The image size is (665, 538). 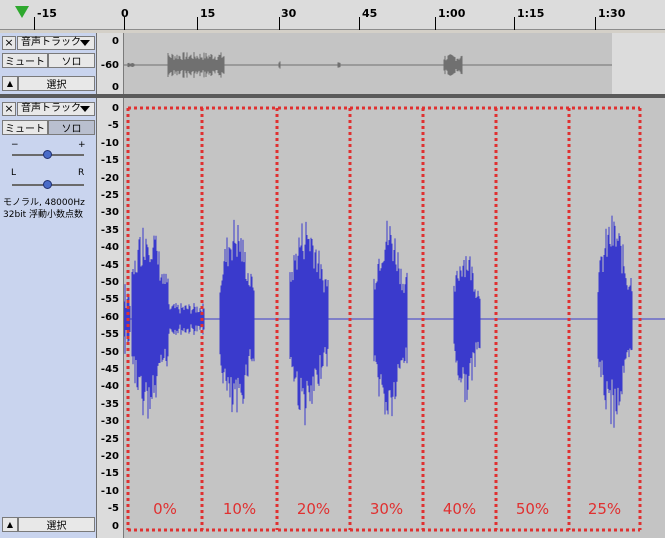 What do you see at coordinates (604, 509) in the screenshot?
I see `segment-label: 25%` at bounding box center [604, 509].